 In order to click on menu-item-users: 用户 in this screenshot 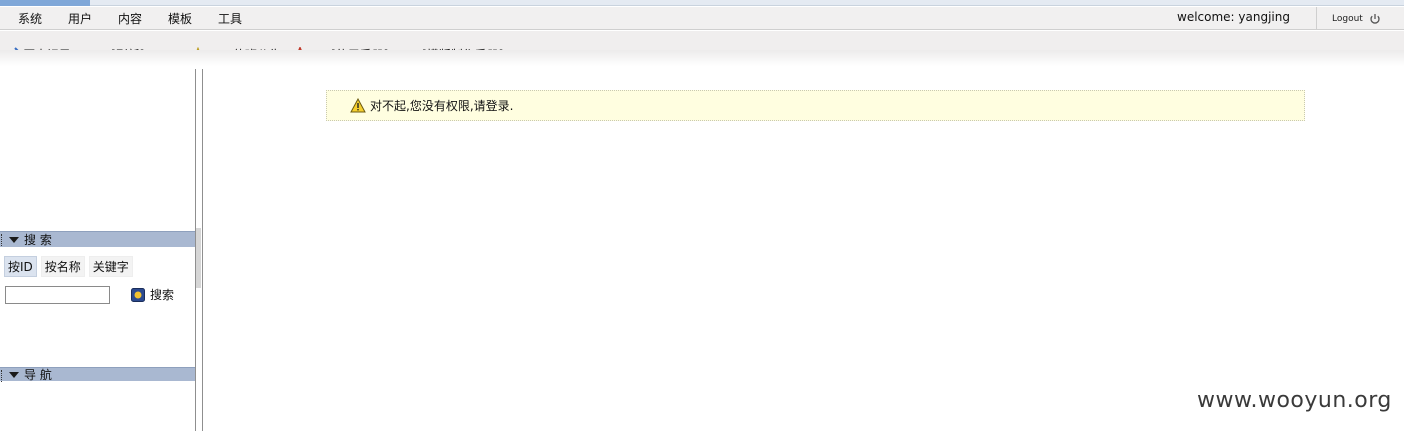, I will do `click(80, 18)`.